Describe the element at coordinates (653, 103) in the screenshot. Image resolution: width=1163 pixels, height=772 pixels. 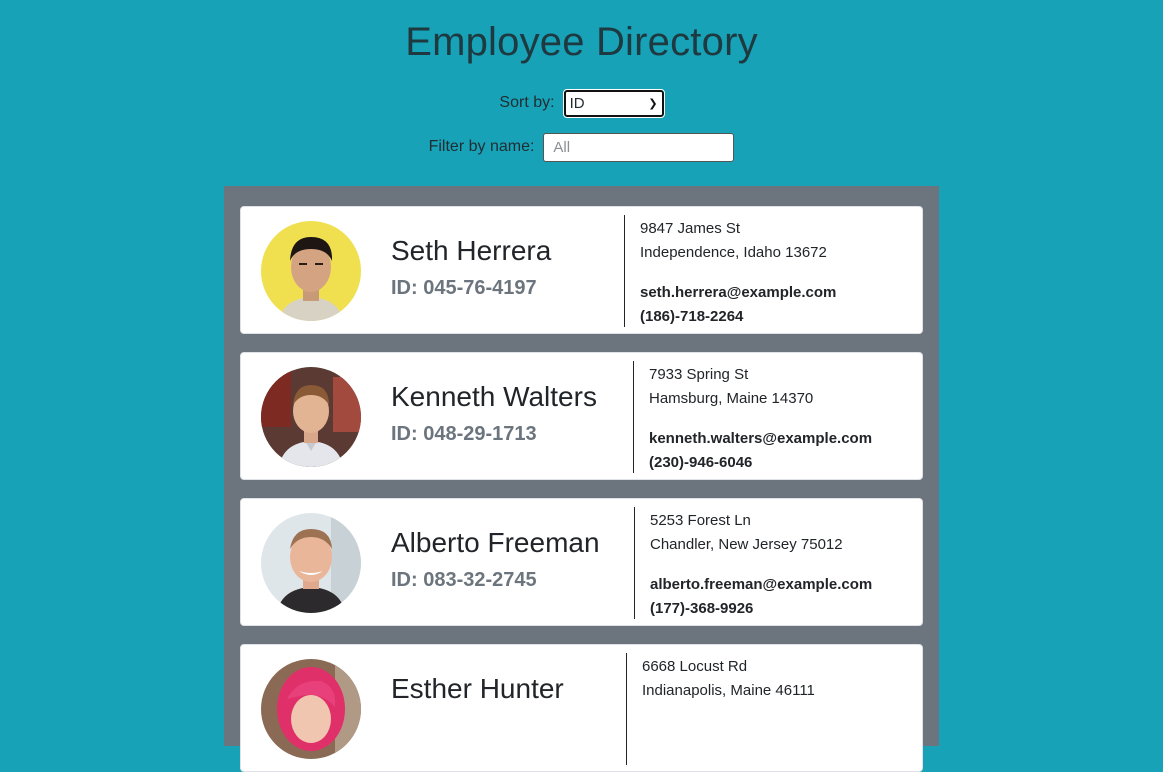
I see `chevron-down-icon: ❯` at that location.